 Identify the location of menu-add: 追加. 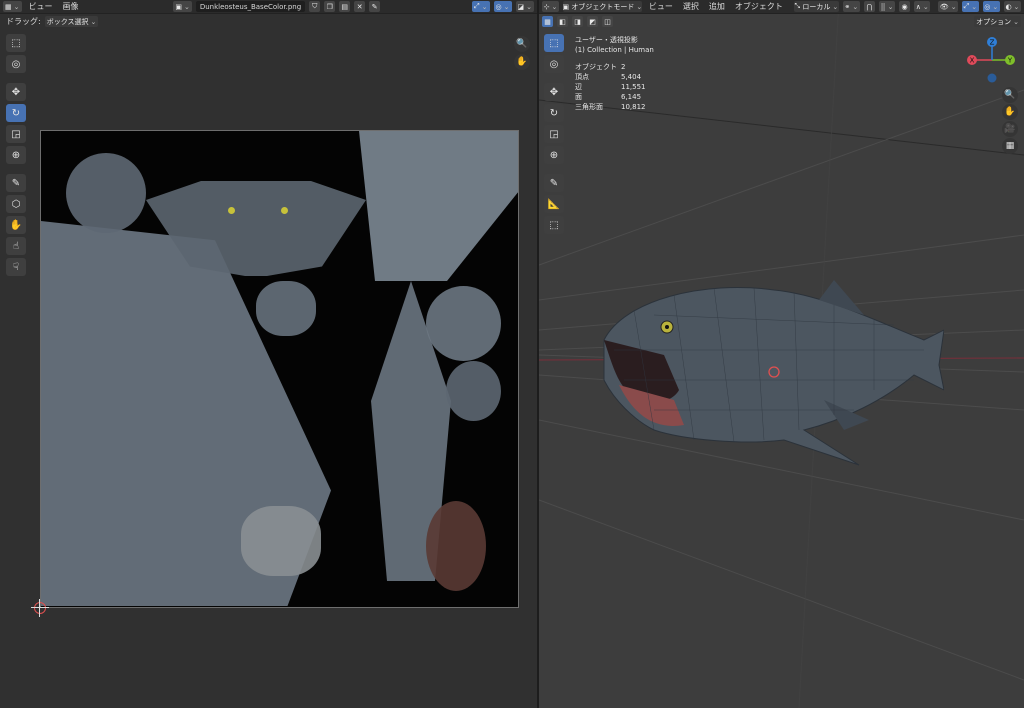
(717, 6).